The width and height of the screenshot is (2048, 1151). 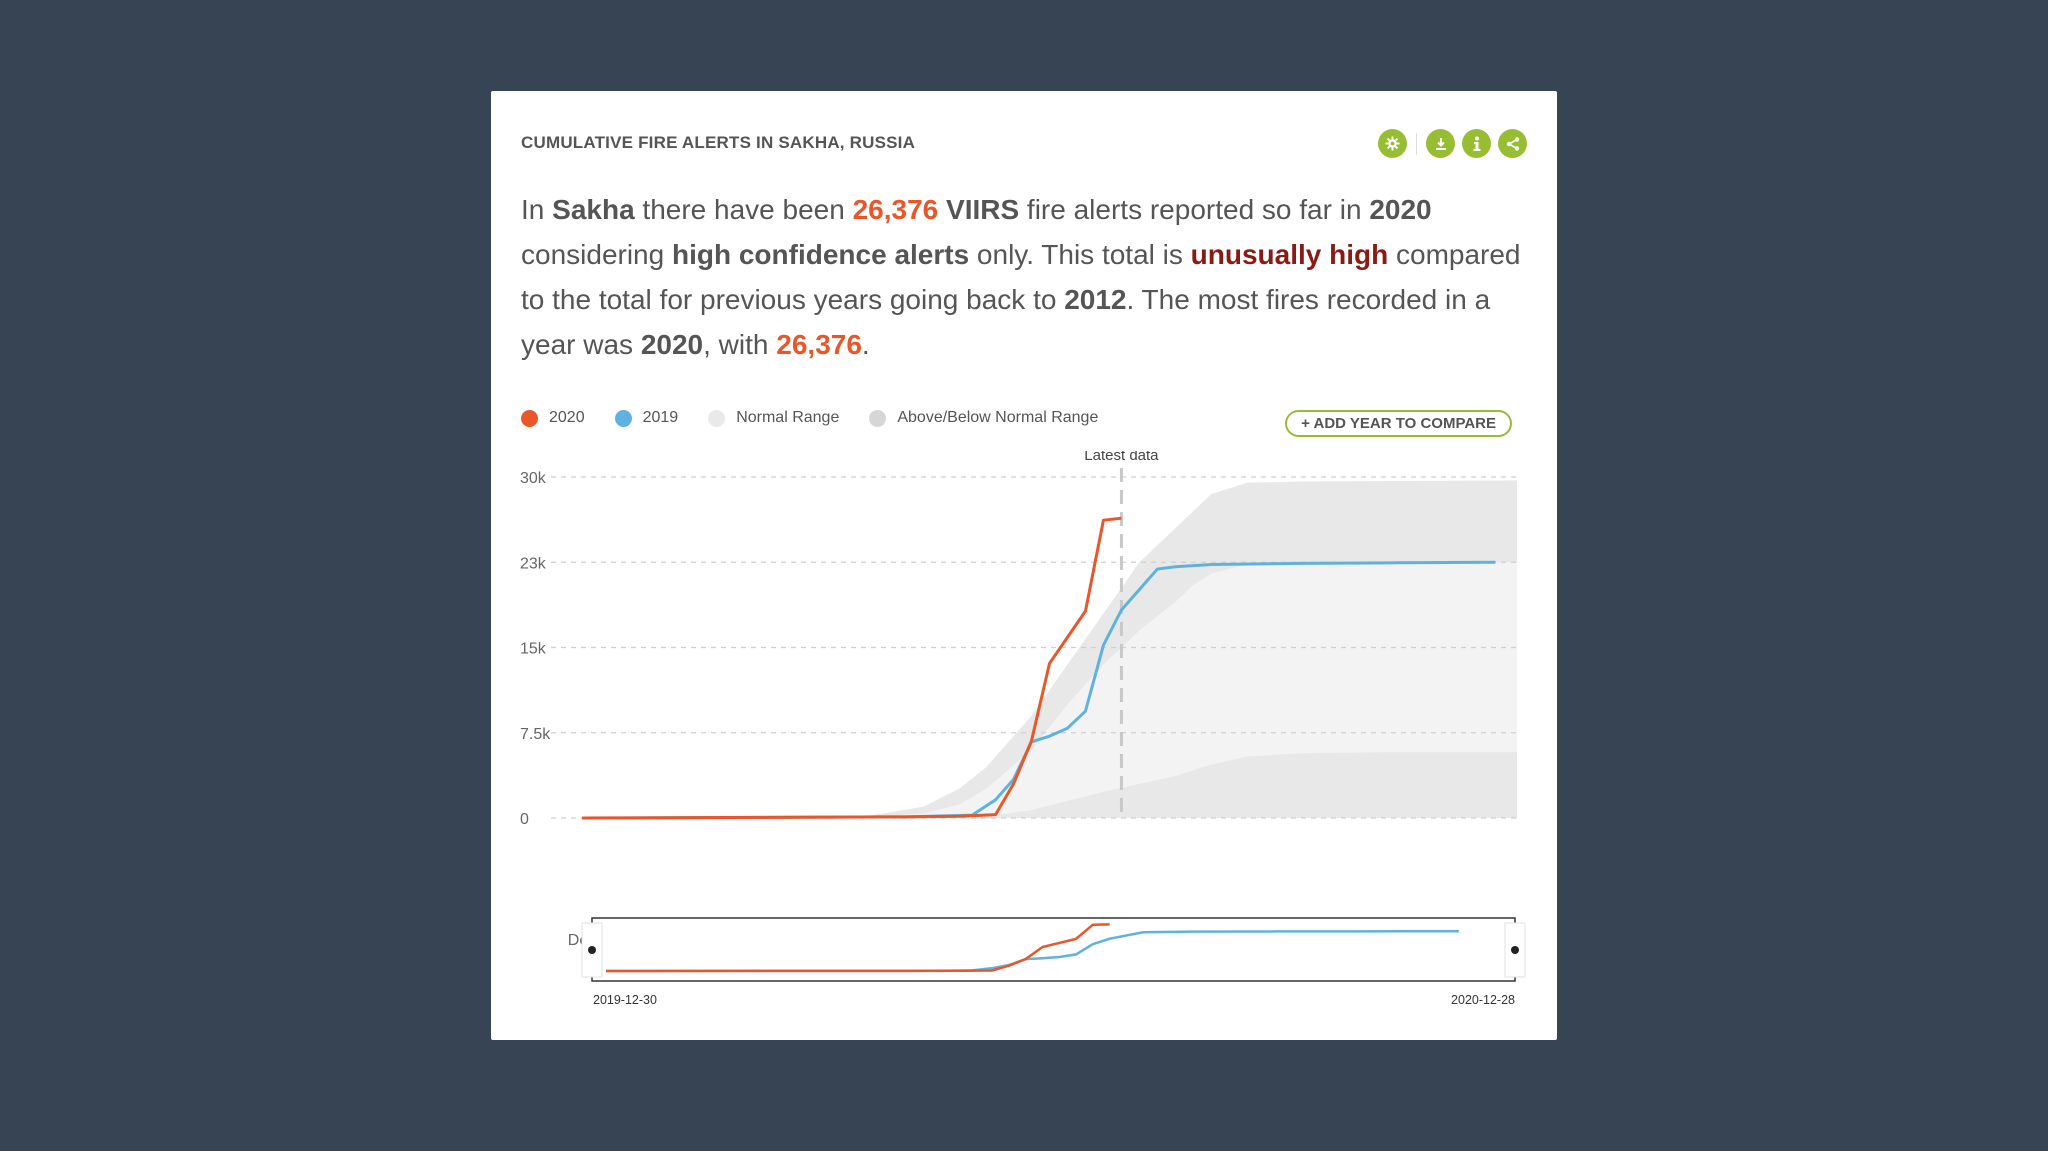 I want to click on y-axis: 0 7.5k 15k 23k 30k, so click(x=535, y=649).